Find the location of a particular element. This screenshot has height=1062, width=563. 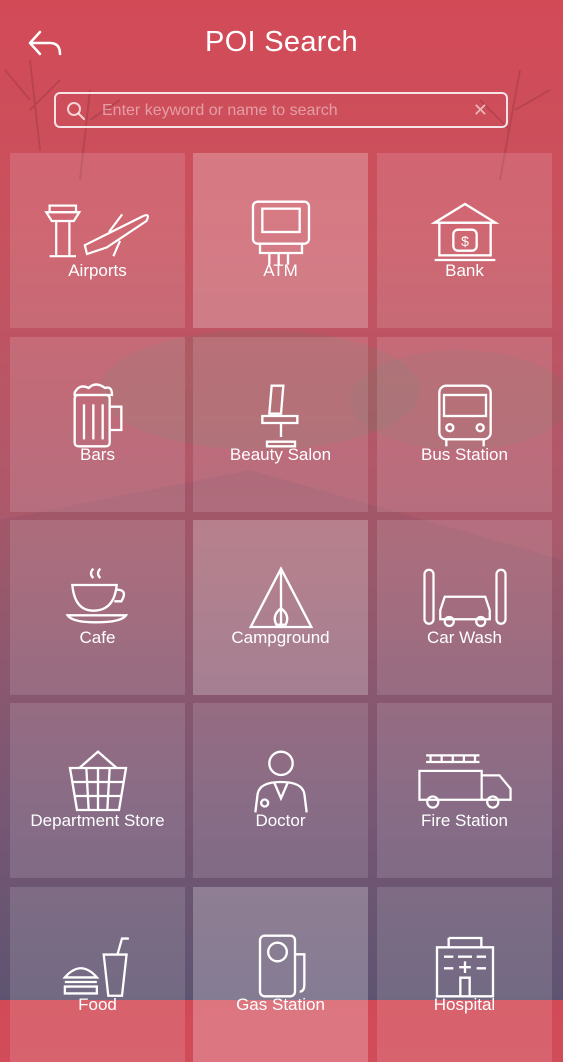

category-tile-gas-station: Gas Station is located at coordinates (280, 974).